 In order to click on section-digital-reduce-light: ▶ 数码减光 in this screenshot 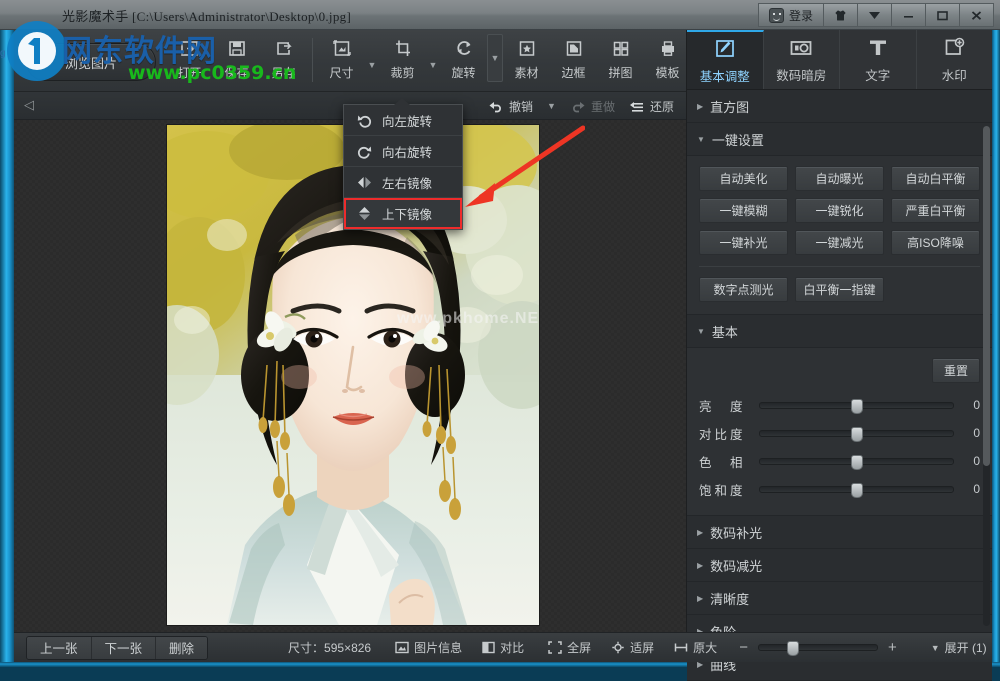, I will do `click(839, 565)`.